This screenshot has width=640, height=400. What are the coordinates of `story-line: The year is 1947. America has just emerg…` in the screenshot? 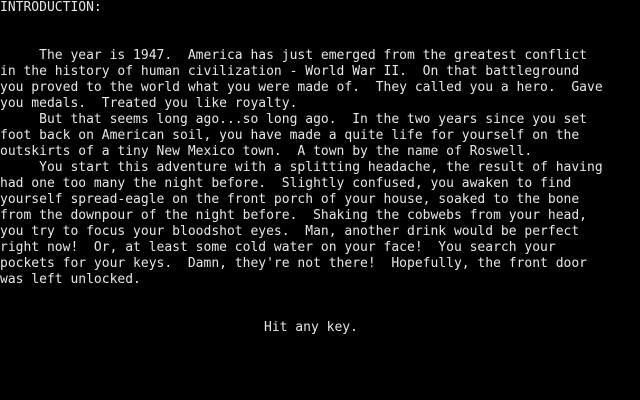 It's located at (293, 55).